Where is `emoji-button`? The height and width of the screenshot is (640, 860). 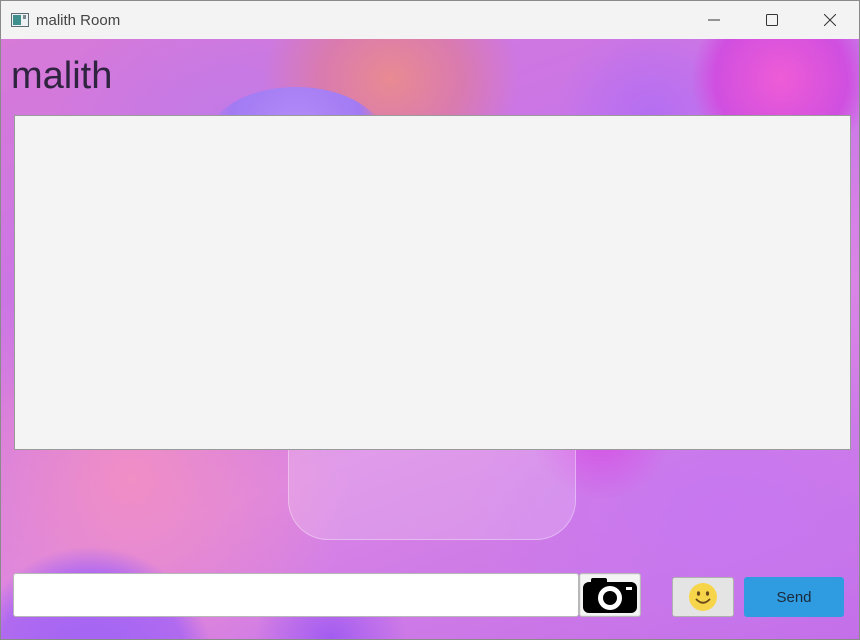 emoji-button is located at coordinates (703, 597).